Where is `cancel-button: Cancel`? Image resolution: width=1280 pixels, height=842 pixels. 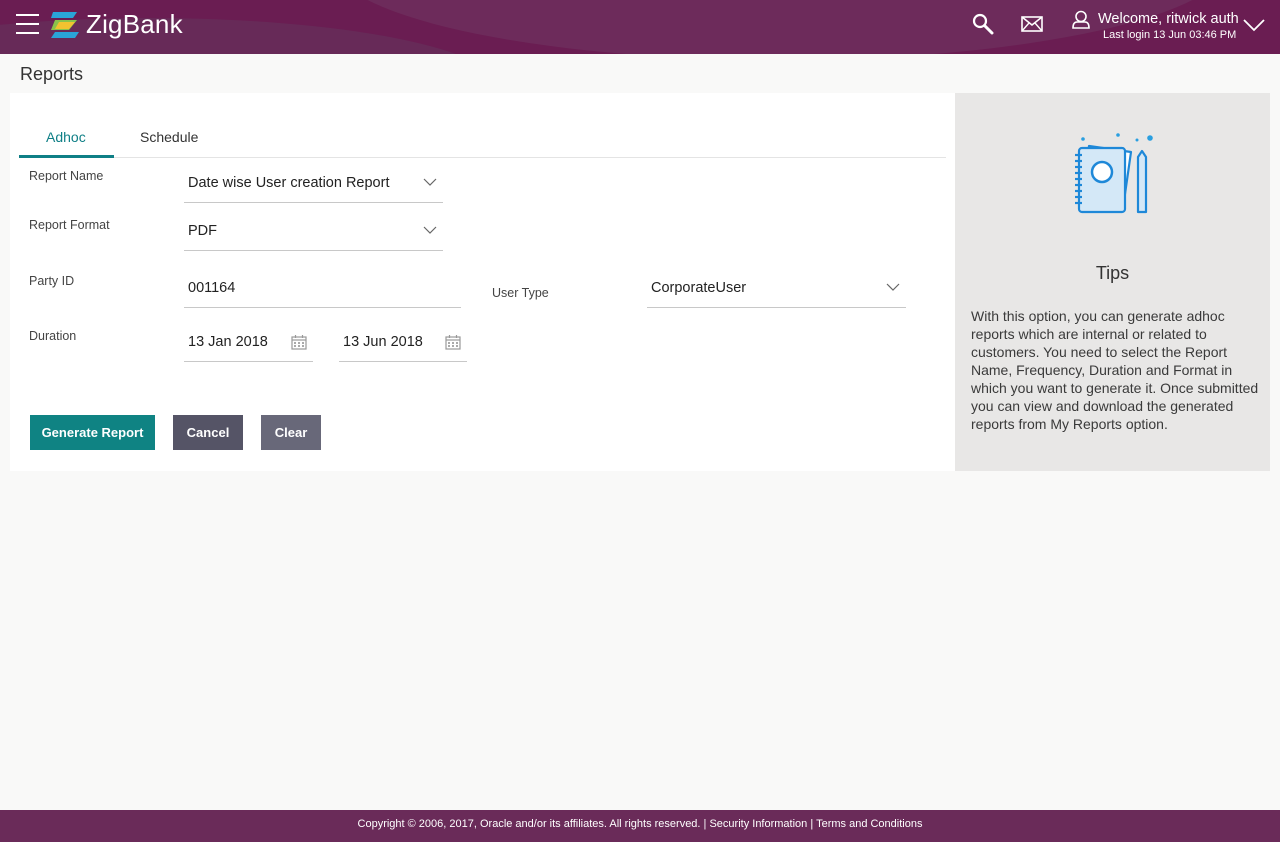 cancel-button: Cancel is located at coordinates (208, 432).